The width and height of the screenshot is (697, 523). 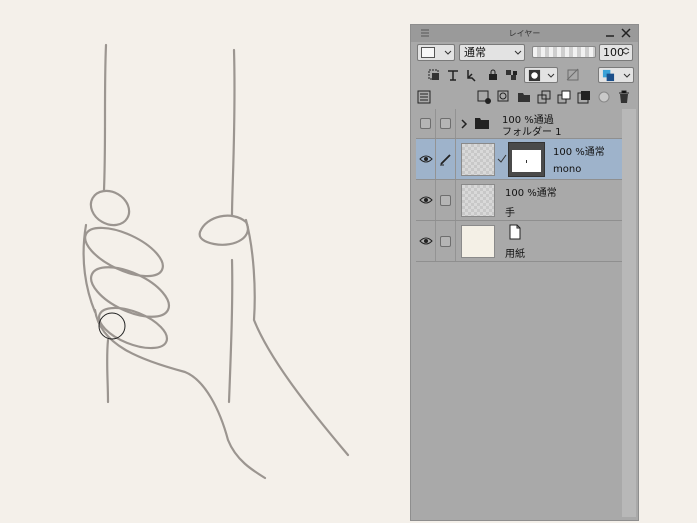 What do you see at coordinates (610, 33) in the screenshot?
I see `minimize-icon` at bounding box center [610, 33].